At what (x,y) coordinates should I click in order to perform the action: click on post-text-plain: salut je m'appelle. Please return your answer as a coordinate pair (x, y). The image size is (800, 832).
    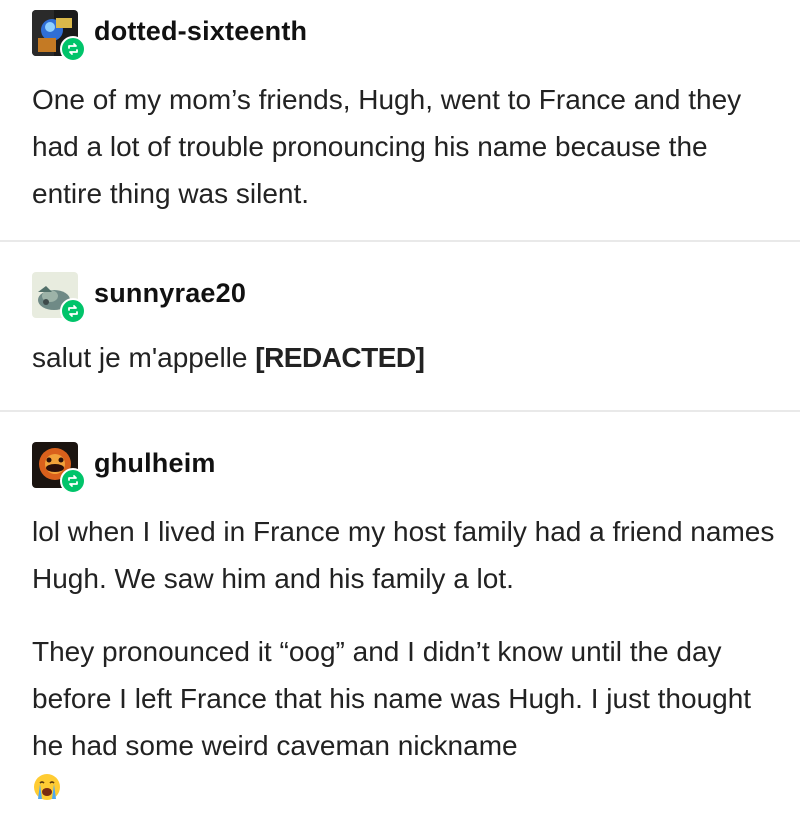
    Looking at the image, I should click on (144, 357).